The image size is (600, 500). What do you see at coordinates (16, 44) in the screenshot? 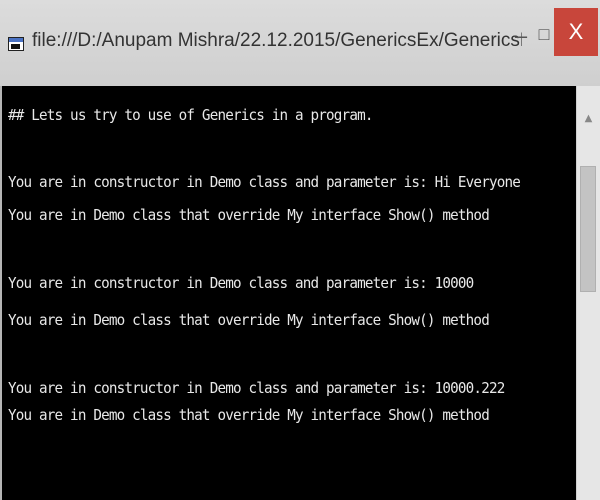
I see `console-app-icon` at bounding box center [16, 44].